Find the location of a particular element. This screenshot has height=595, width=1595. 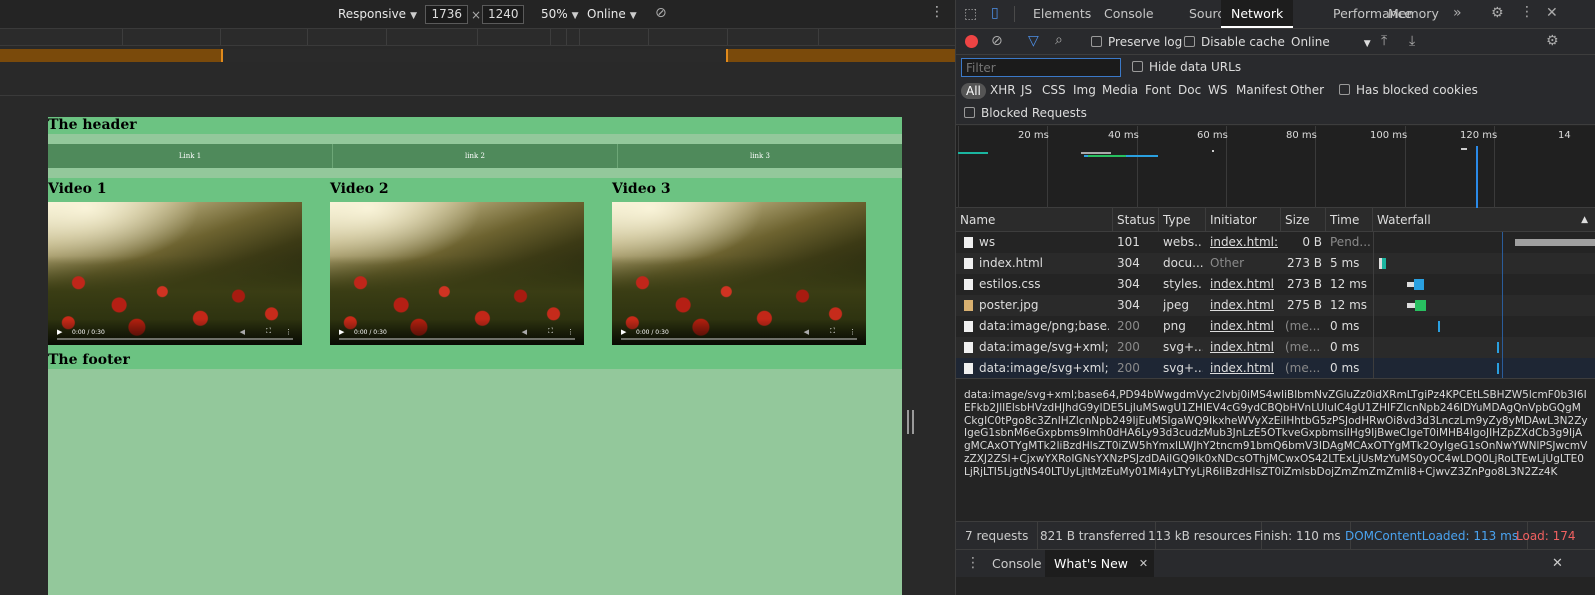

filter-icon: ▽ is located at coordinates (1033, 41).